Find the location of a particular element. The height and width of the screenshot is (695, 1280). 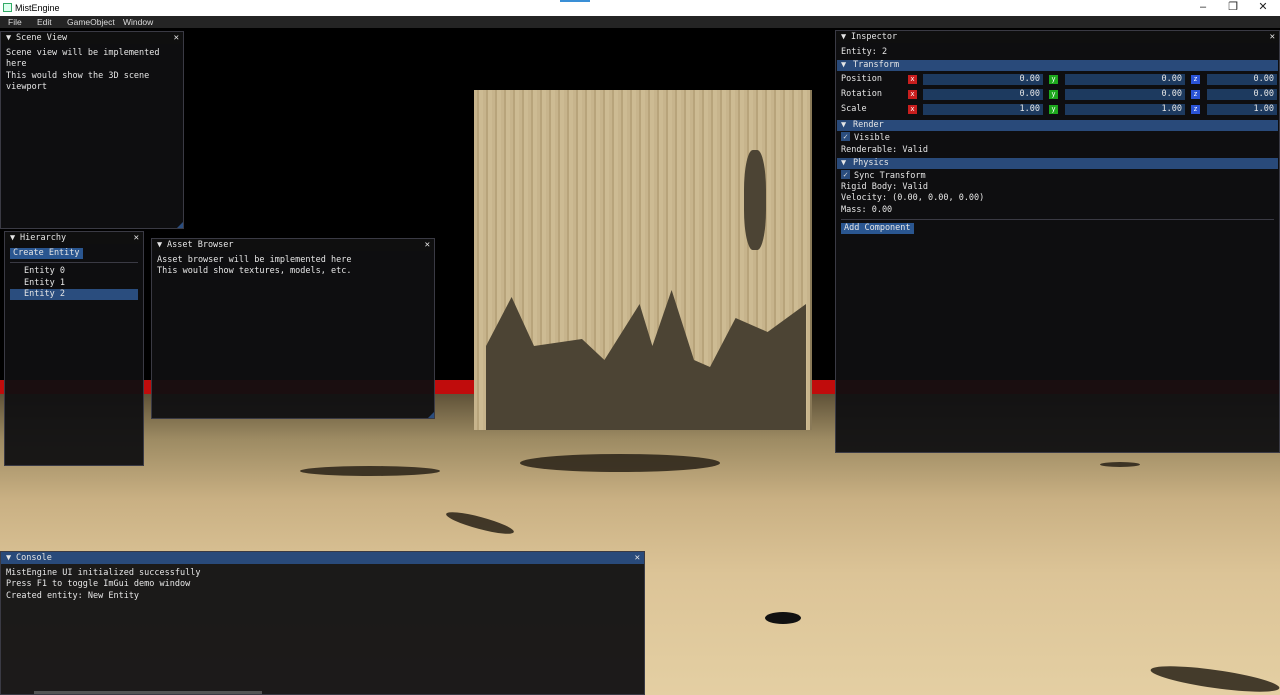

close-window-button: ✕ is located at coordinates (1263, 7).